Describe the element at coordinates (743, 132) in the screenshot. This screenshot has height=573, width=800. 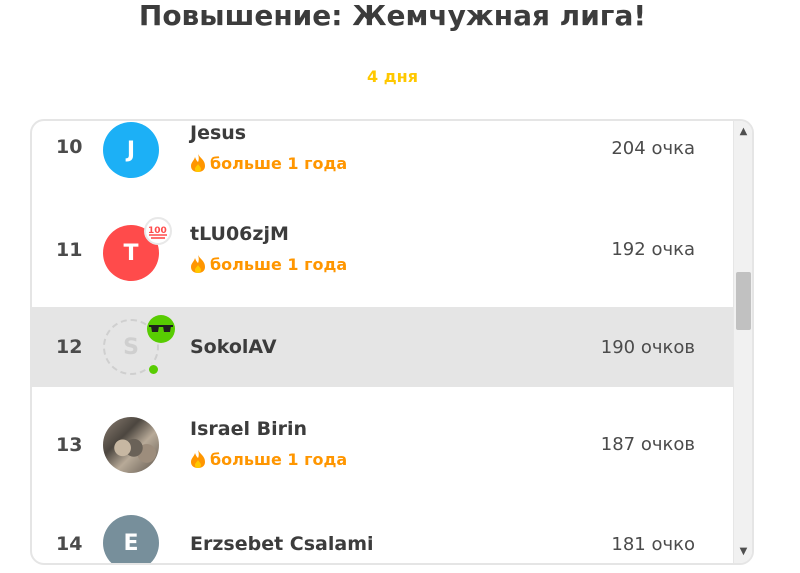
I see `scroll-up-icon: ▲` at that location.